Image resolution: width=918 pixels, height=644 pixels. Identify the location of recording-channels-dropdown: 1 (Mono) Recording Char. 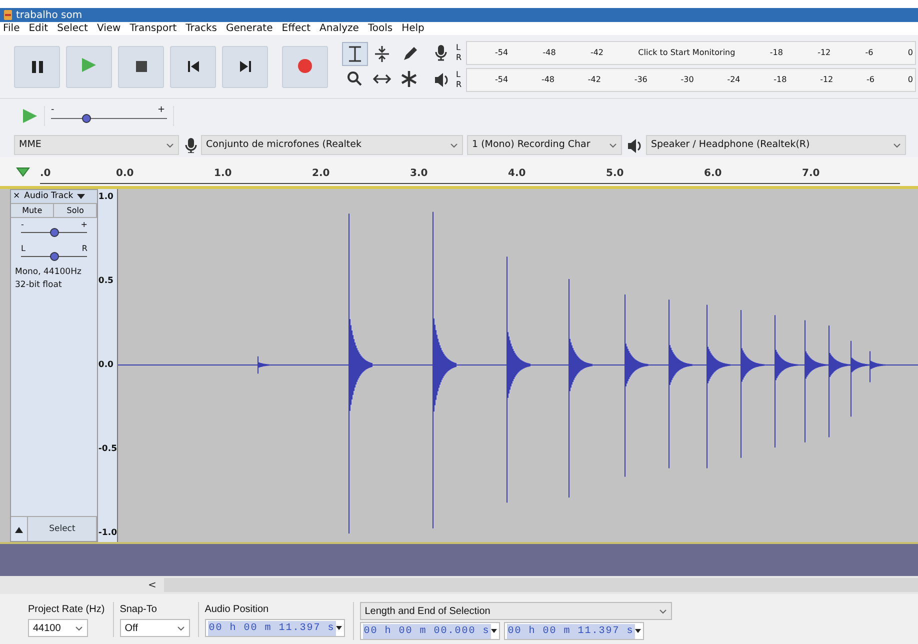
(544, 145).